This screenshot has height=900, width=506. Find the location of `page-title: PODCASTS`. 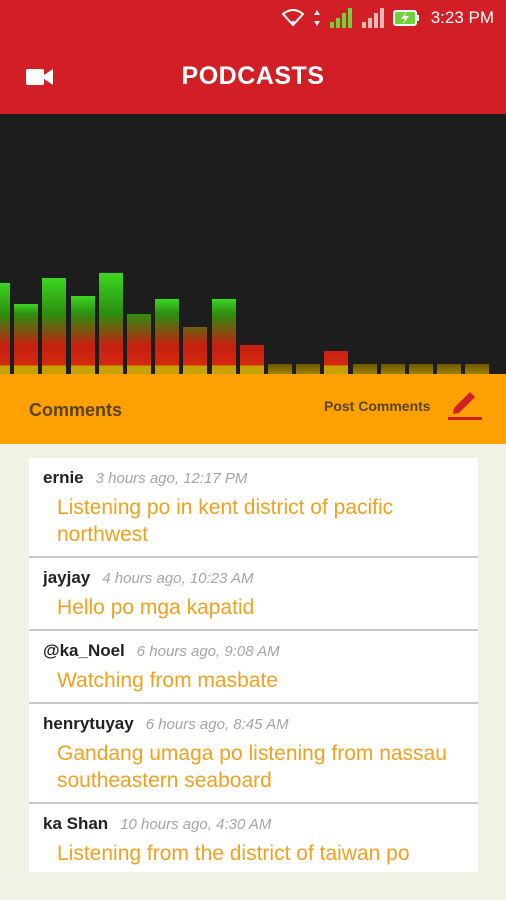

page-title: PODCASTS is located at coordinates (253, 75).